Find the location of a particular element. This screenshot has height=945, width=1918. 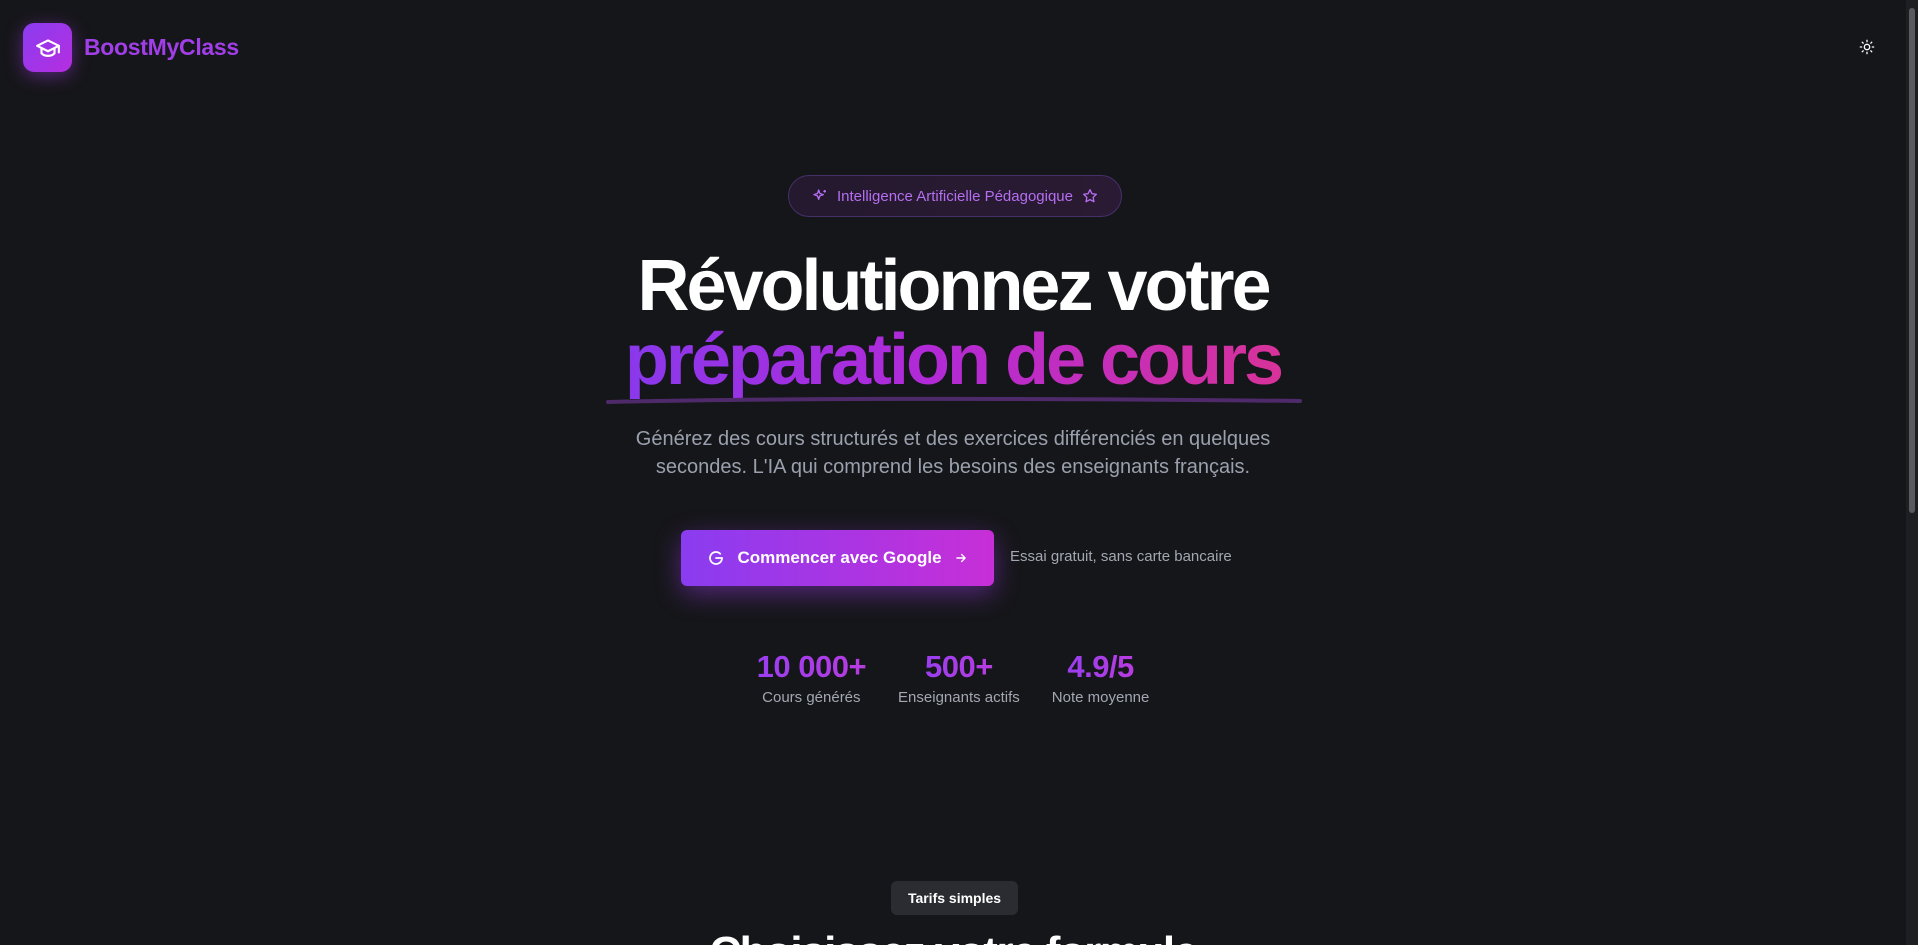

stat-label: Cours générés is located at coordinates (811, 697).